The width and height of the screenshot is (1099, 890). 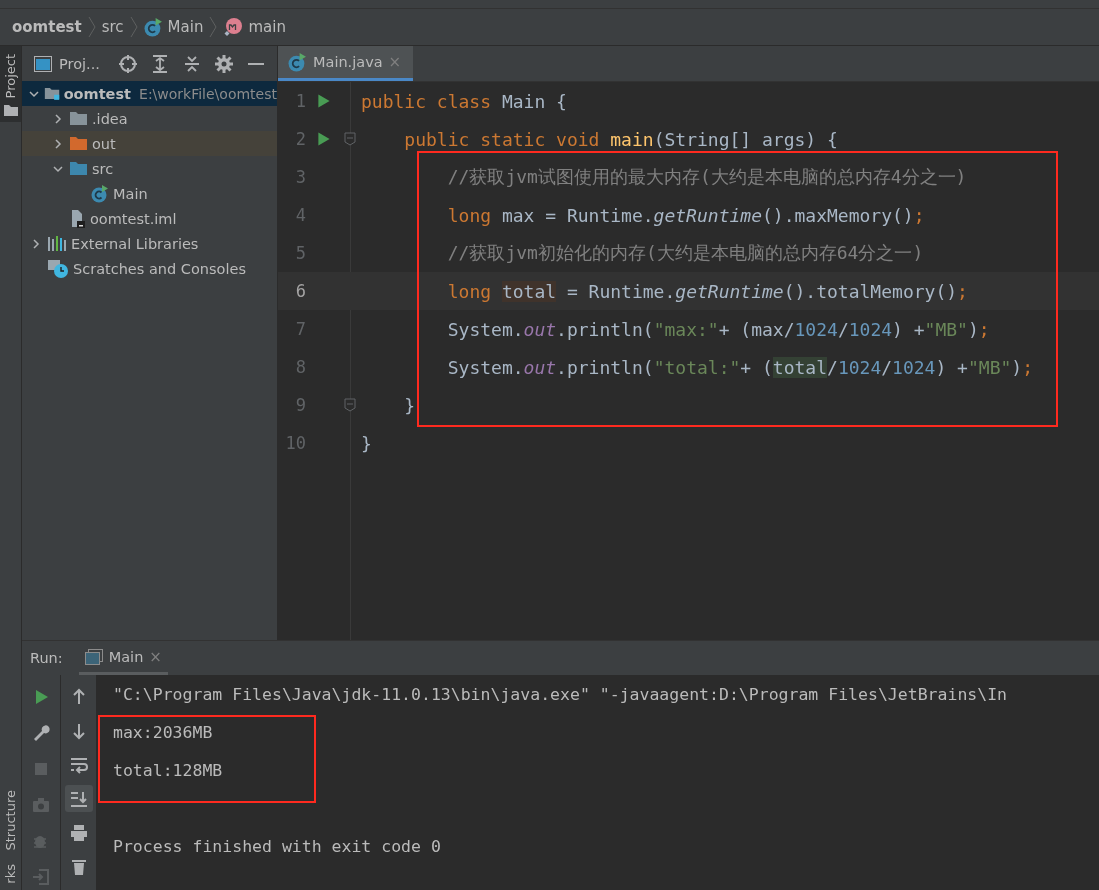 I want to click on locate-icon, so click(x=127, y=63).